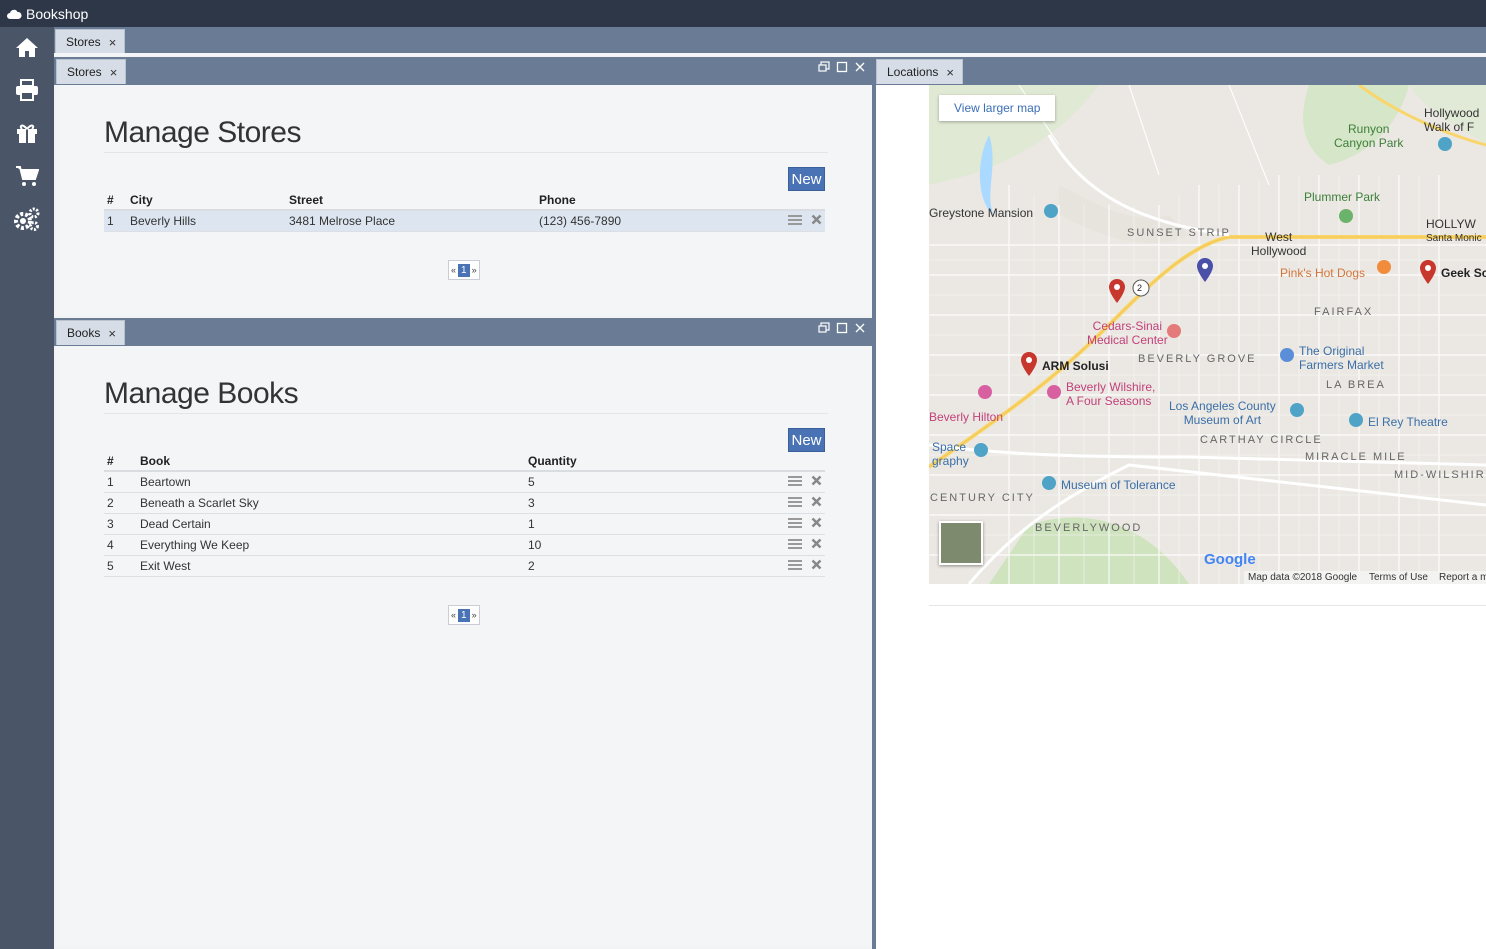 Image resolution: width=1486 pixels, height=949 pixels. Describe the element at coordinates (1140, 288) in the screenshot. I see `route-number: 2` at that location.